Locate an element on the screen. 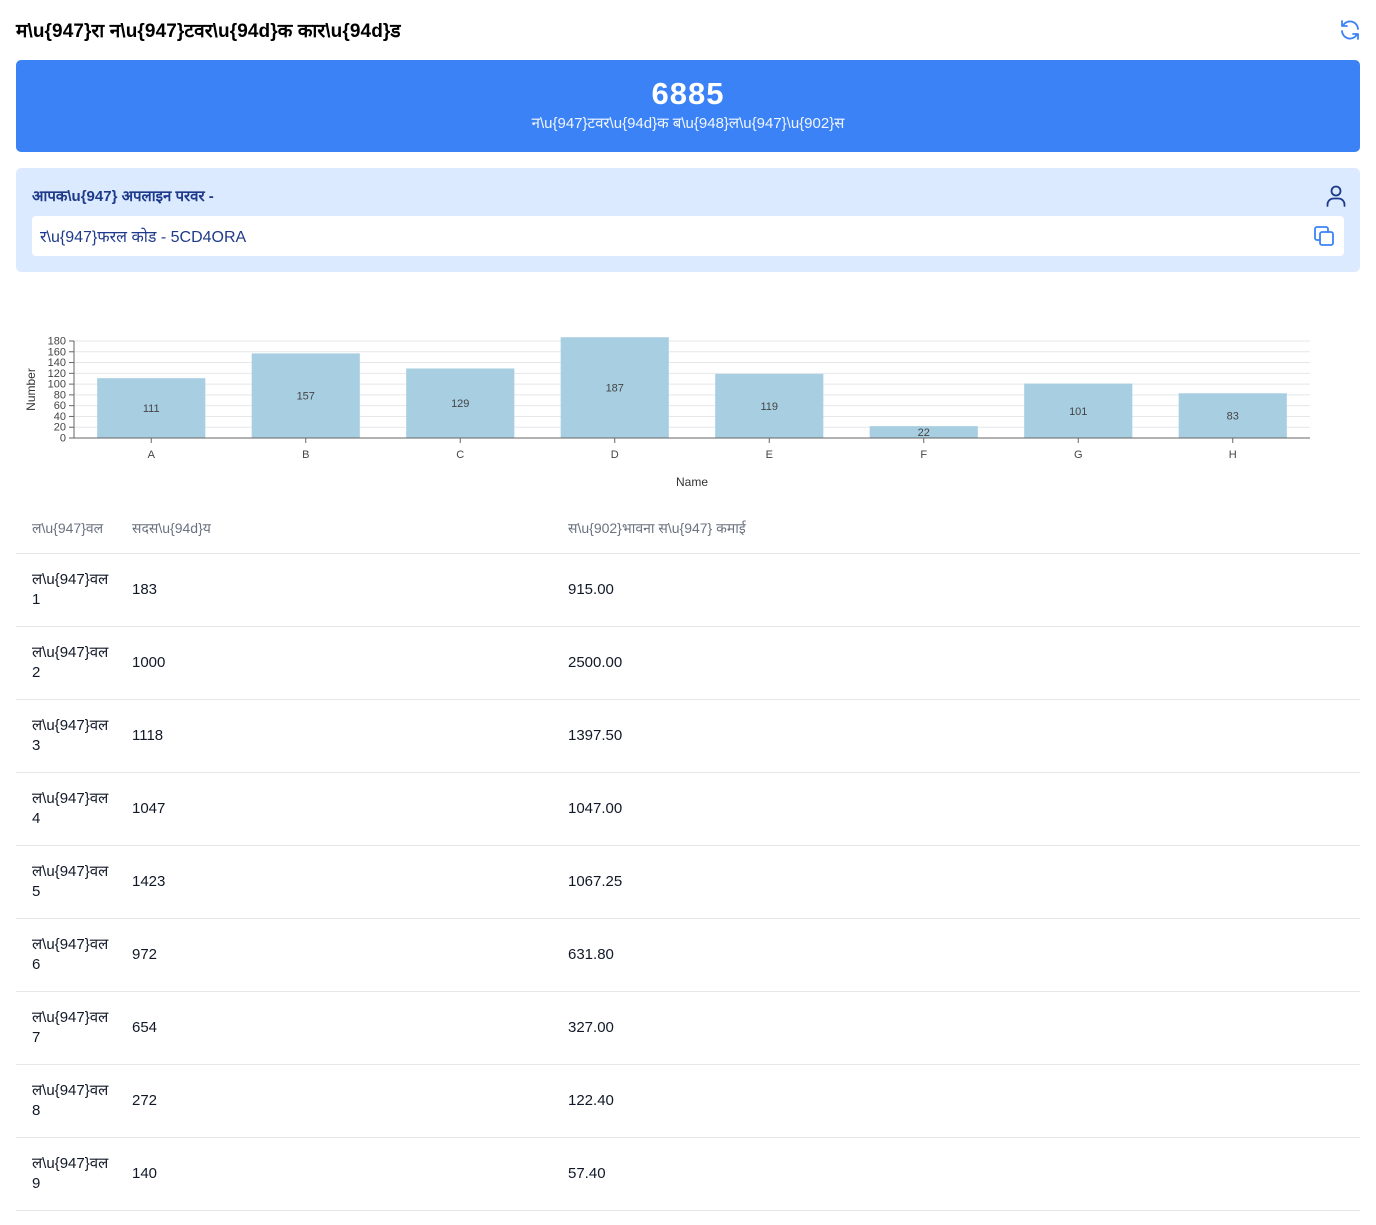  level-cell: ल\u{947}वल 1 is located at coordinates (66, 590).